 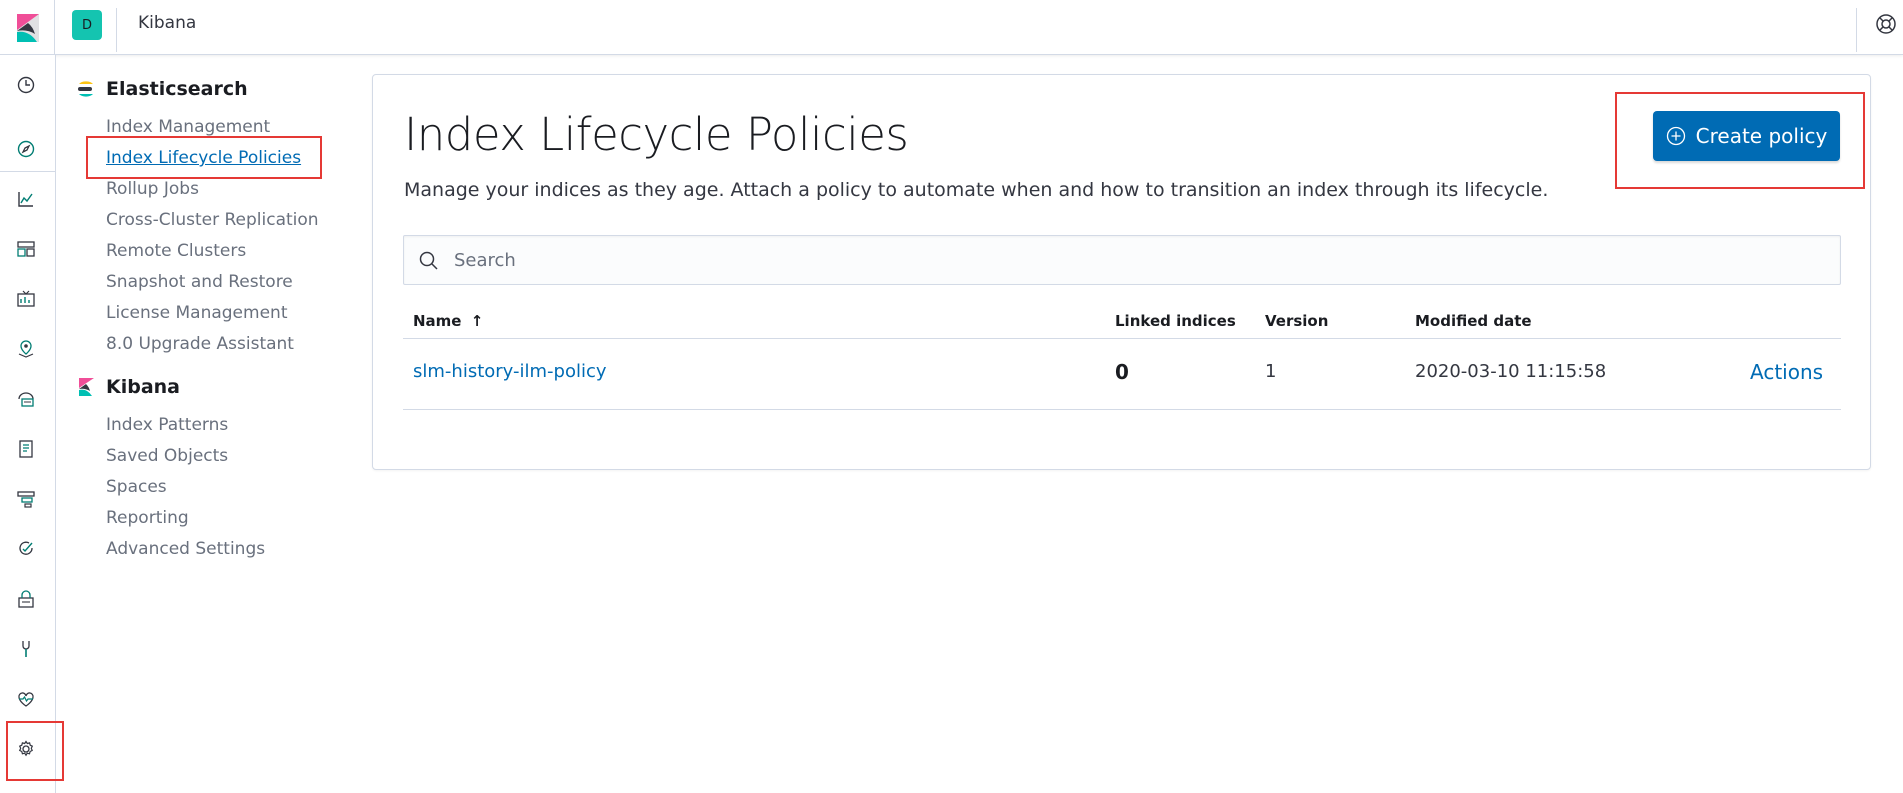 I want to click on column-linked-indices: Linked indices, so click(x=1175, y=321).